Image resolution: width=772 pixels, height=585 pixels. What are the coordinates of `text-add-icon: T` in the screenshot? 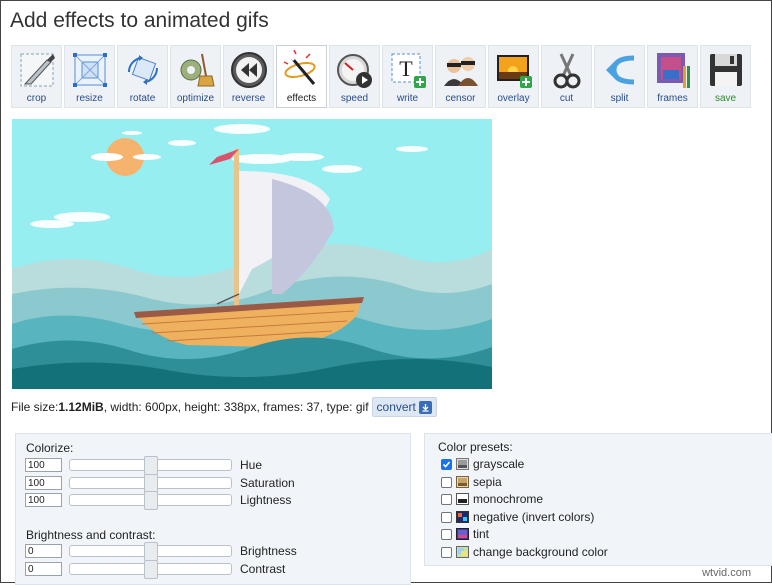 It's located at (408, 70).